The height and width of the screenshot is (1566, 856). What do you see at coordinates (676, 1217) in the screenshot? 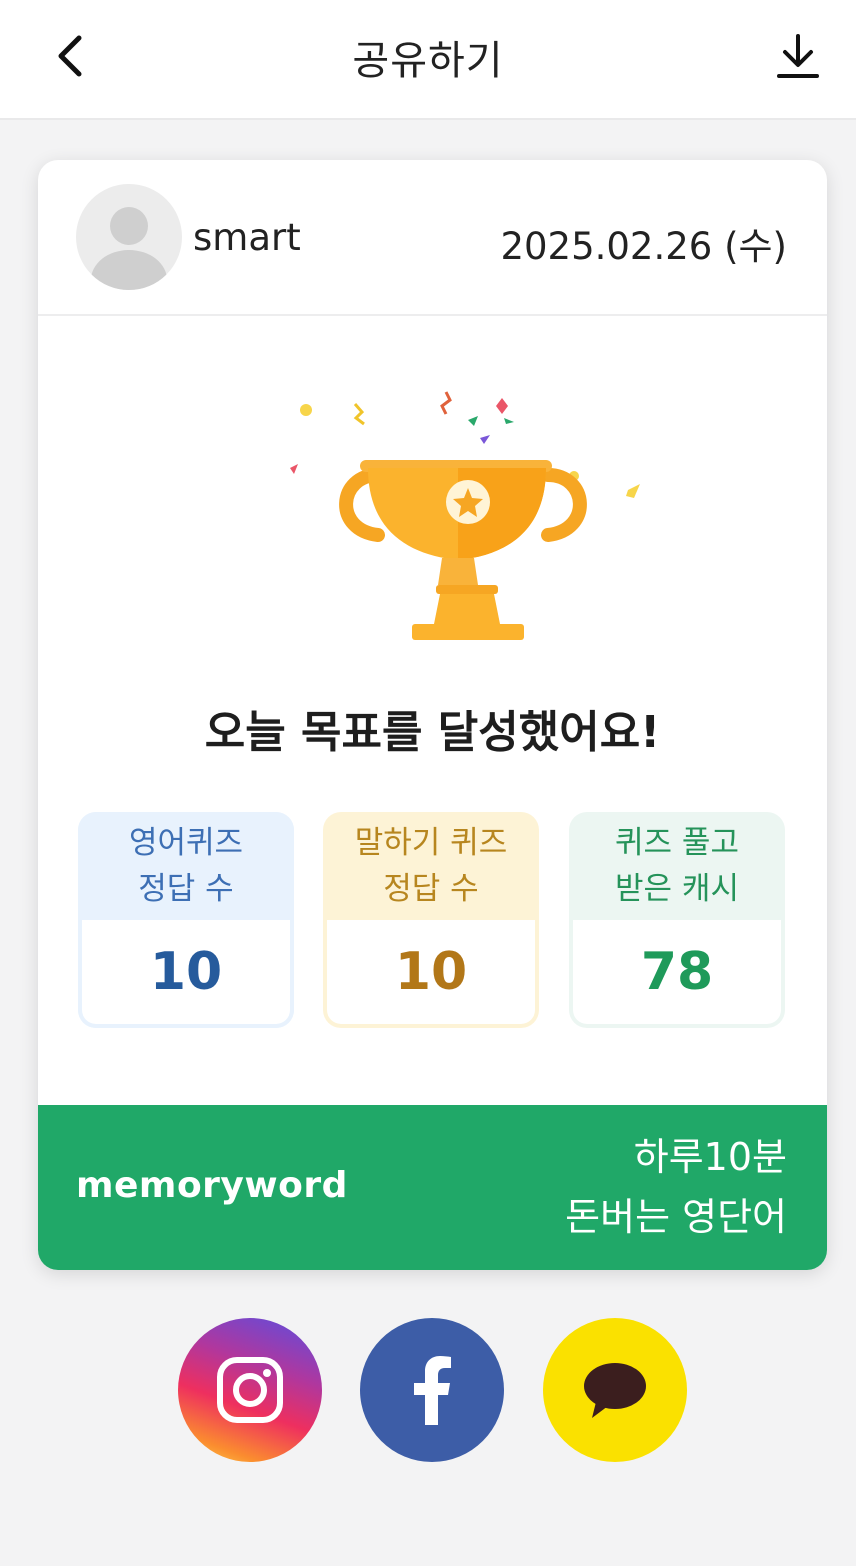
I see `slogan-line2: 돈버는 영단어` at bounding box center [676, 1217].